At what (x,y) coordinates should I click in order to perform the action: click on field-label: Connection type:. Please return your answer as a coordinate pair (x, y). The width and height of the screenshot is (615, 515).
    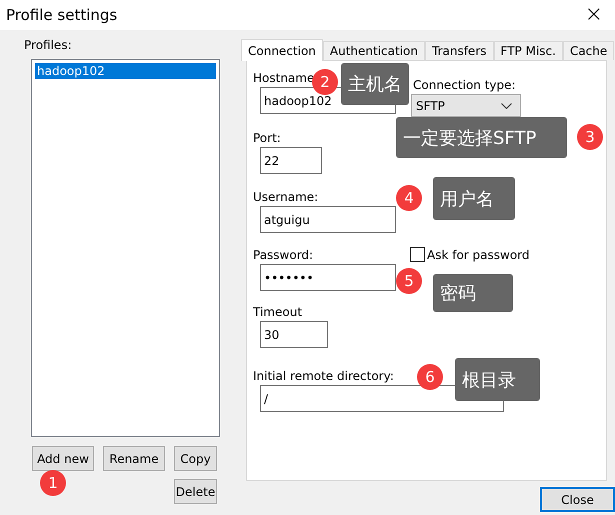
    Looking at the image, I should click on (464, 85).